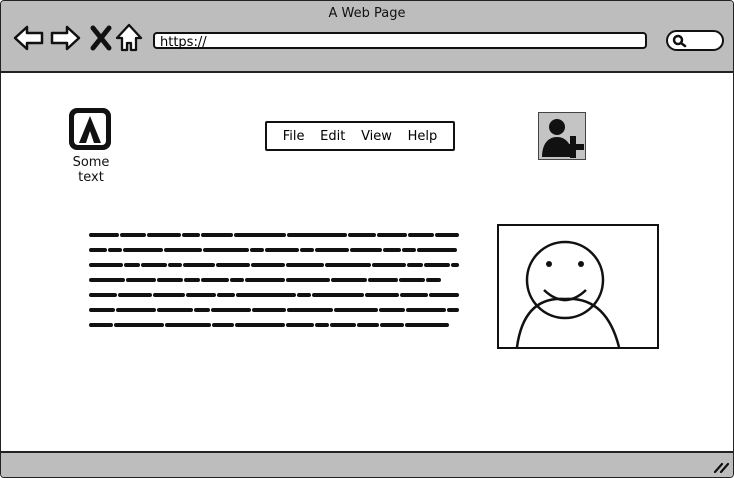 This screenshot has width=734, height=478. What do you see at coordinates (91, 170) in the screenshot?
I see `logo-label: Some text` at bounding box center [91, 170].